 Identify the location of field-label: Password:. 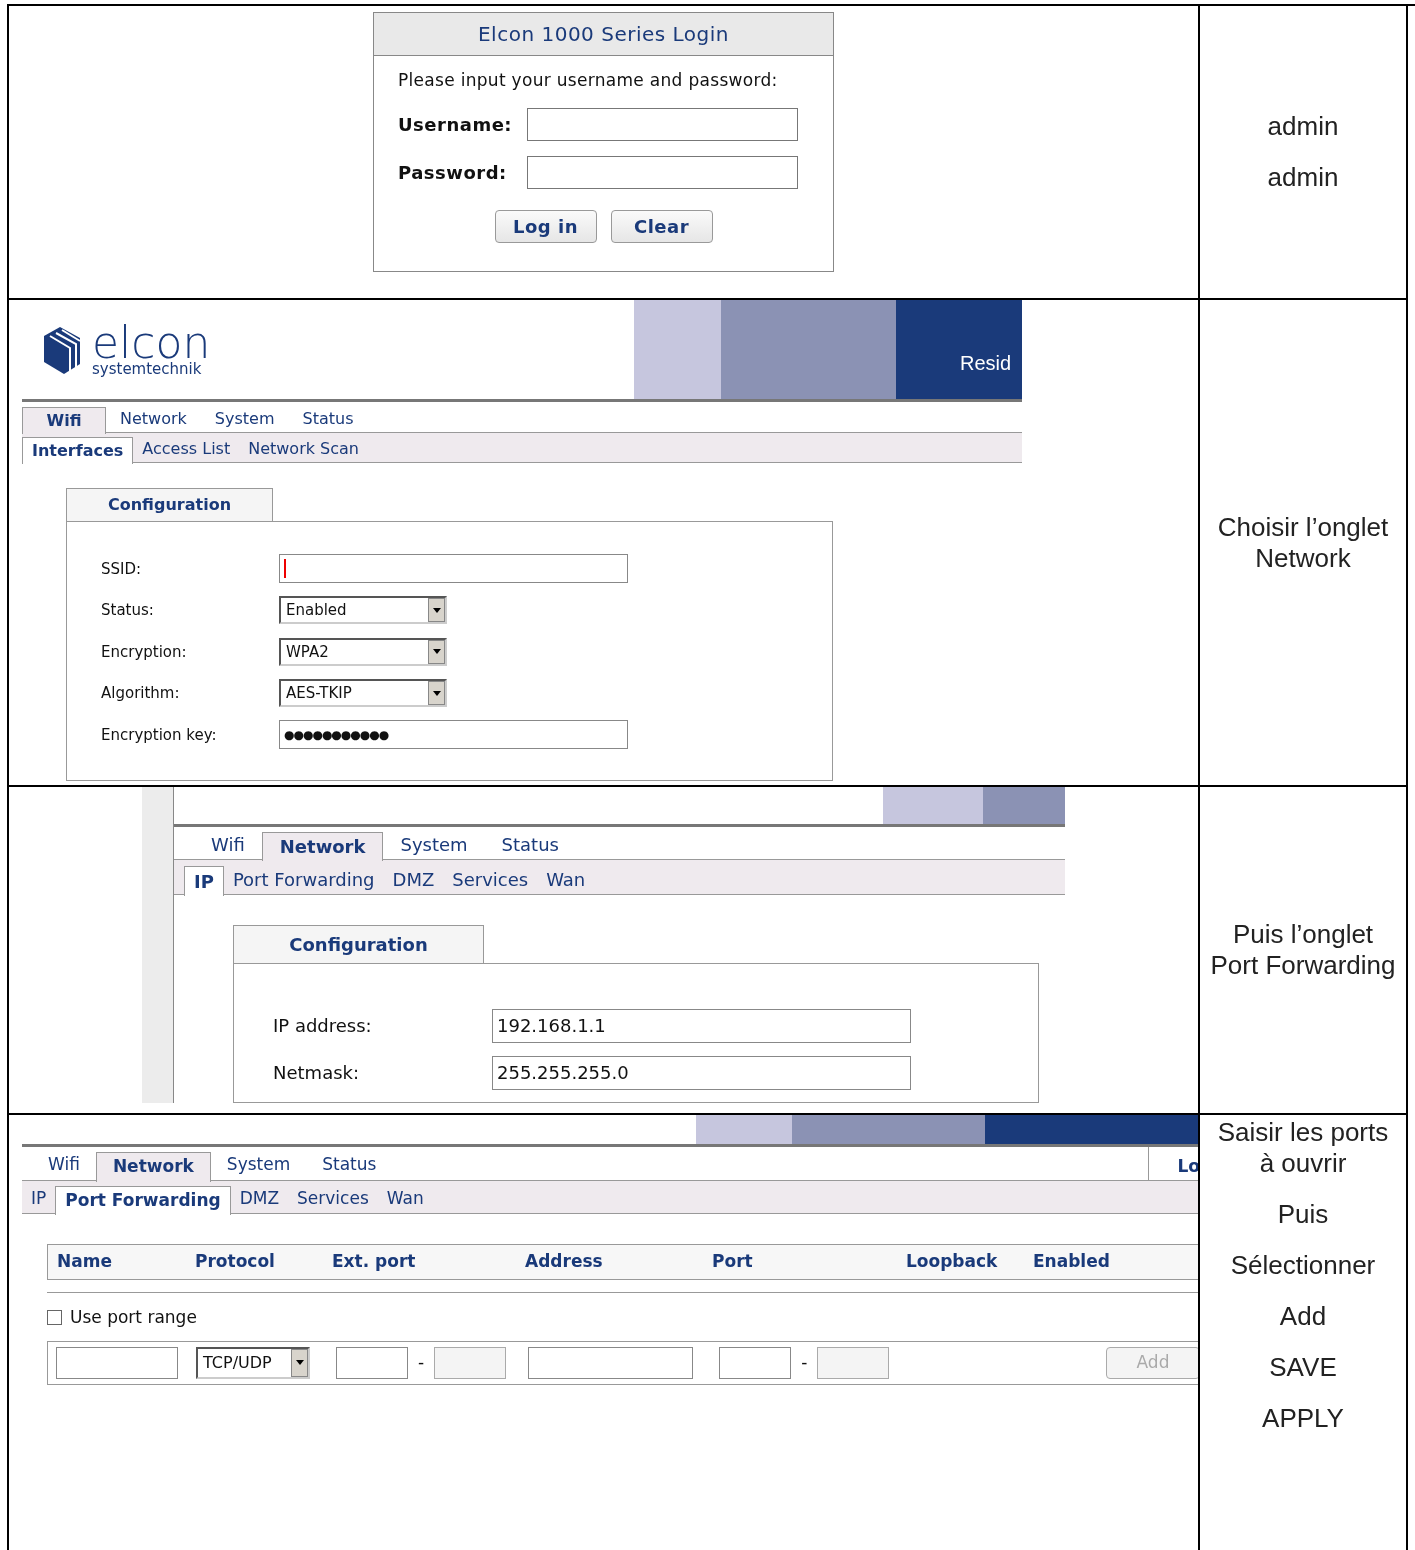
(453, 172).